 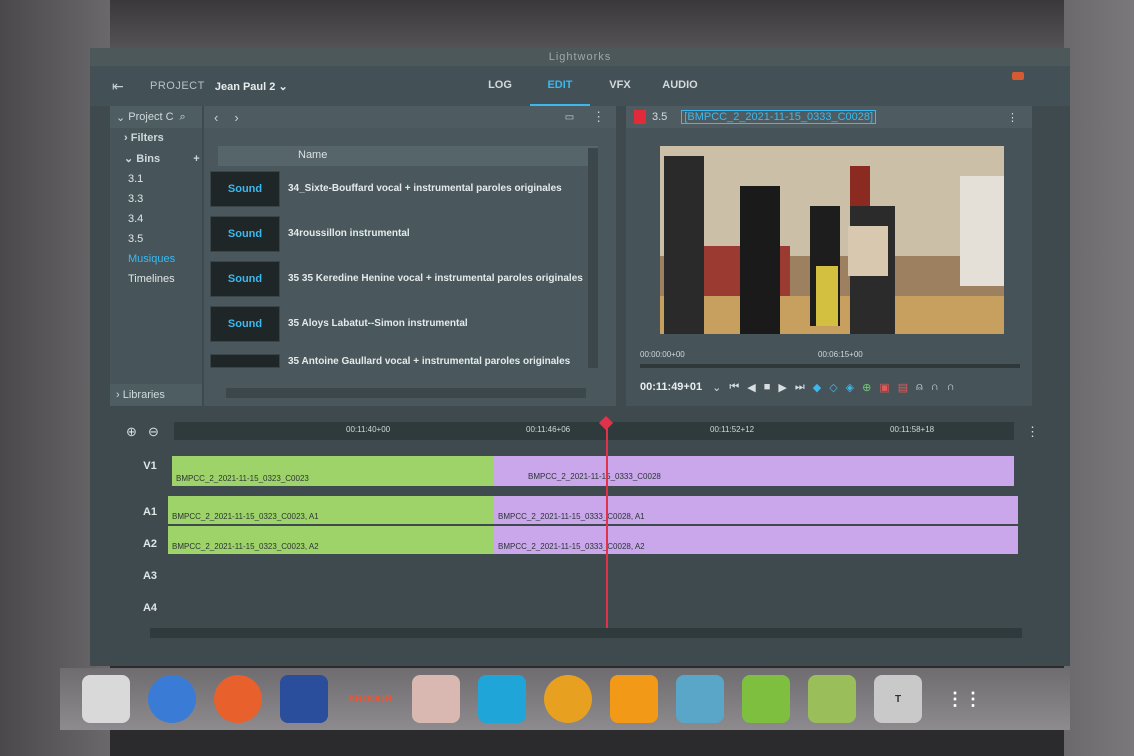 I want to click on bin-item-3-5: 3.5, so click(x=156, y=239).